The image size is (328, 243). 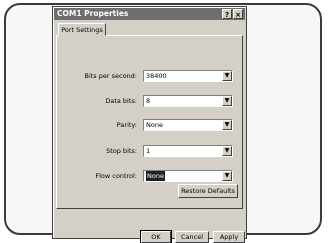 What do you see at coordinates (155, 176) in the screenshot?
I see `flow-control-value: None` at bounding box center [155, 176].